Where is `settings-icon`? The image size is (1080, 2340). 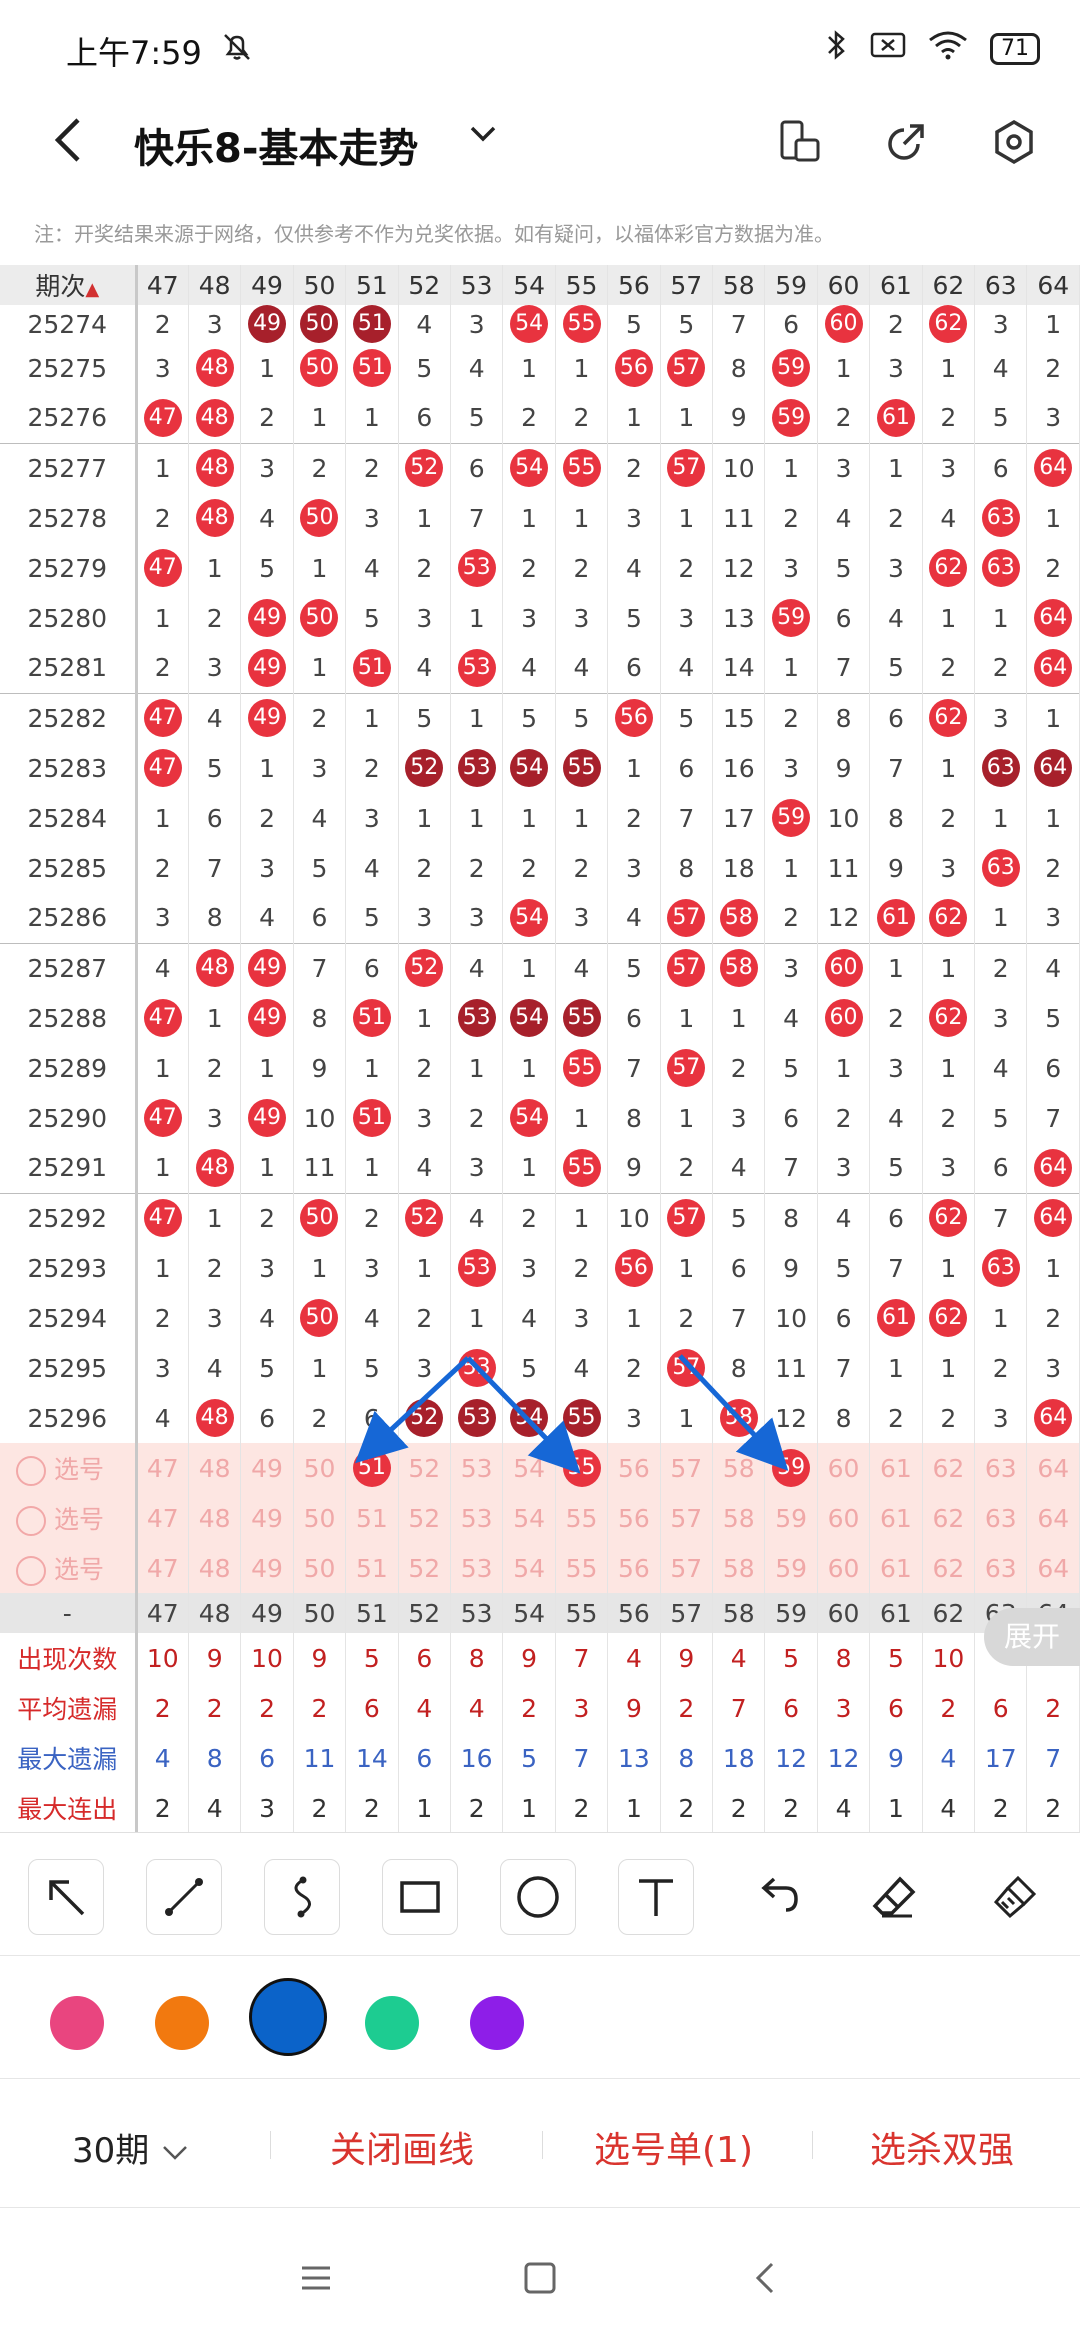 settings-icon is located at coordinates (1014, 142).